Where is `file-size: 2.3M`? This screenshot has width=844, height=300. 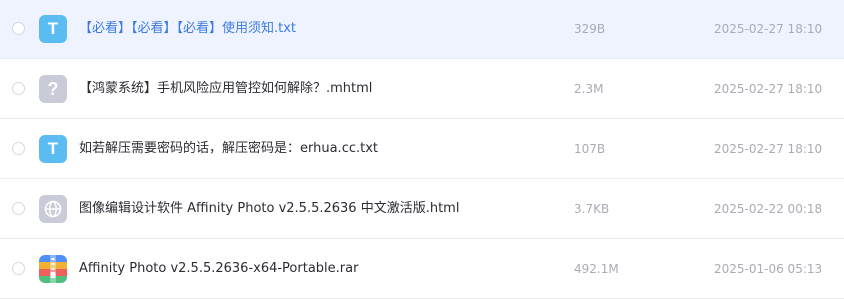
file-size: 2.3M is located at coordinates (589, 89).